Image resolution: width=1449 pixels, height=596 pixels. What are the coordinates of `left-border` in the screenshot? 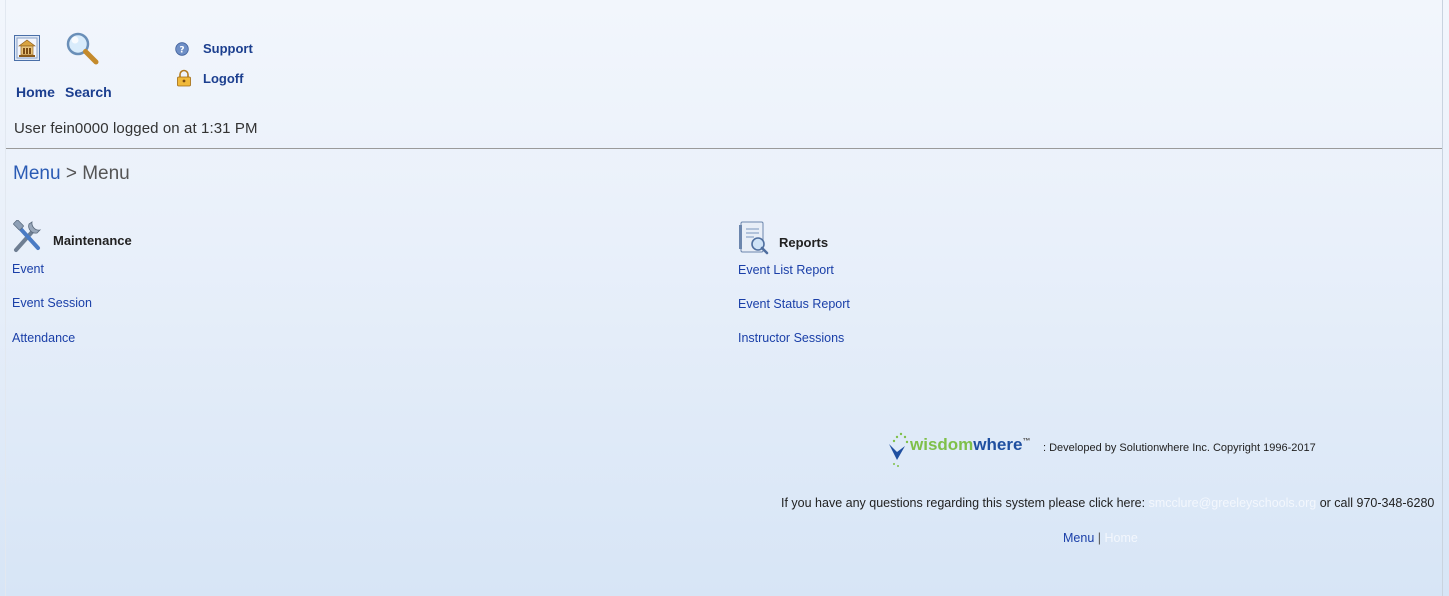 It's located at (5, 298).